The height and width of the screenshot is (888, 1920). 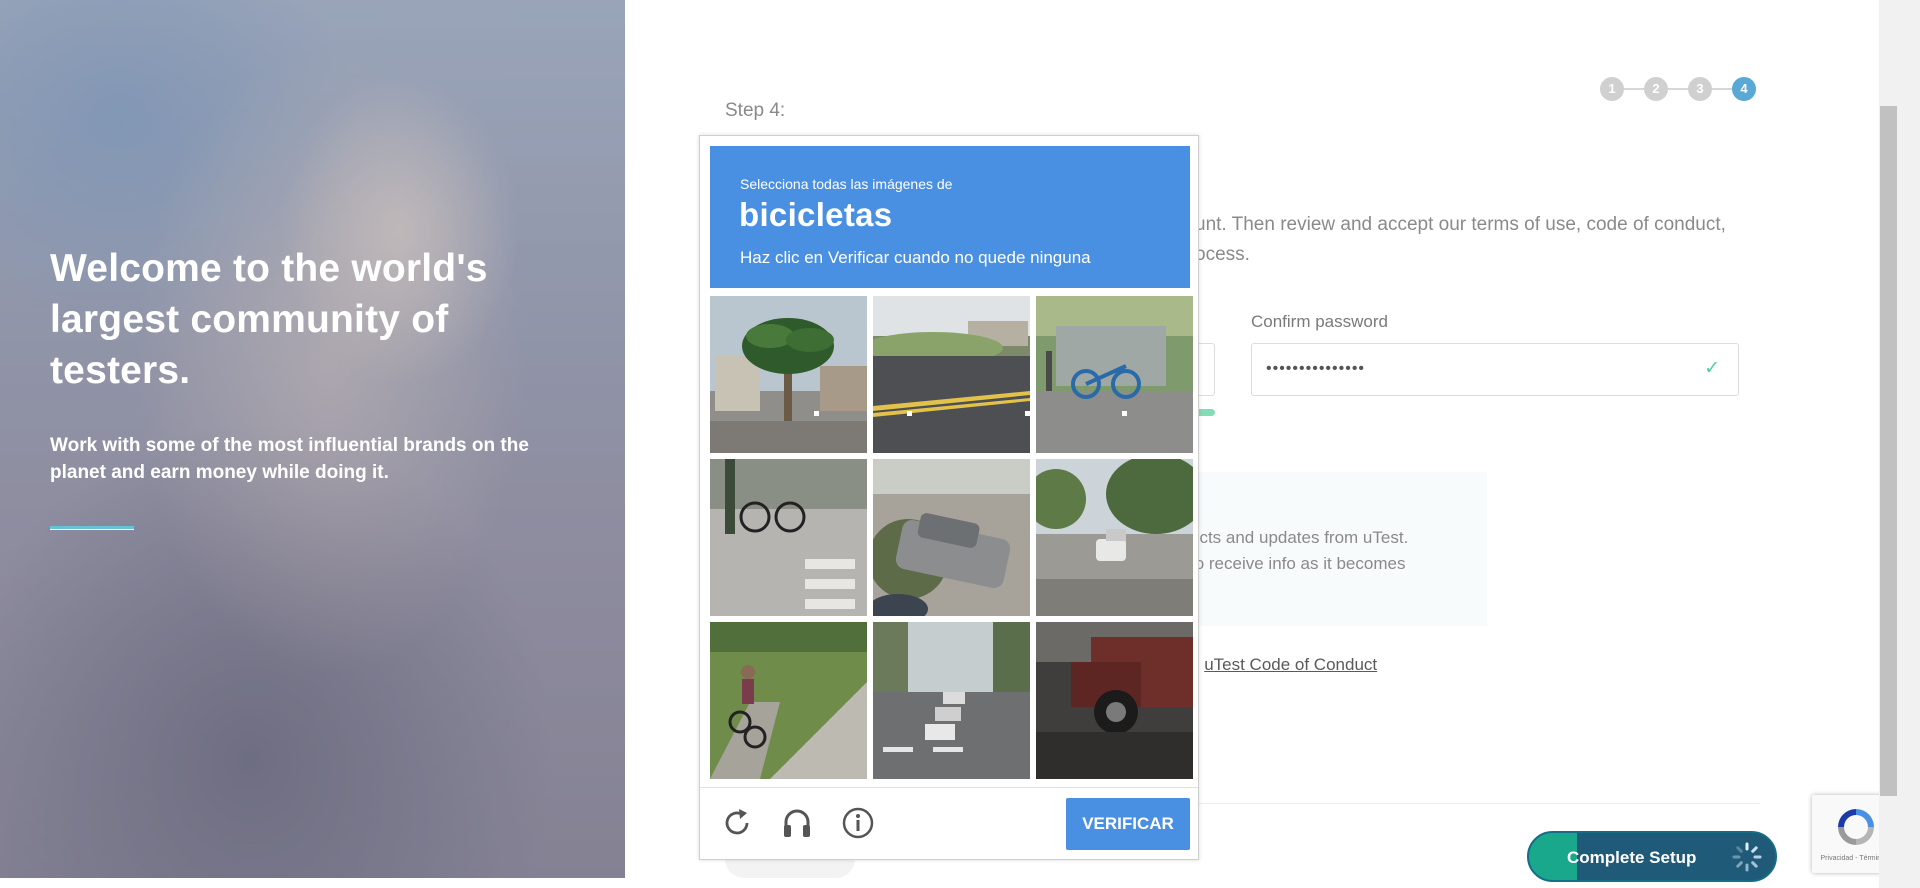 I want to click on hero-divider, so click(x=92, y=528).